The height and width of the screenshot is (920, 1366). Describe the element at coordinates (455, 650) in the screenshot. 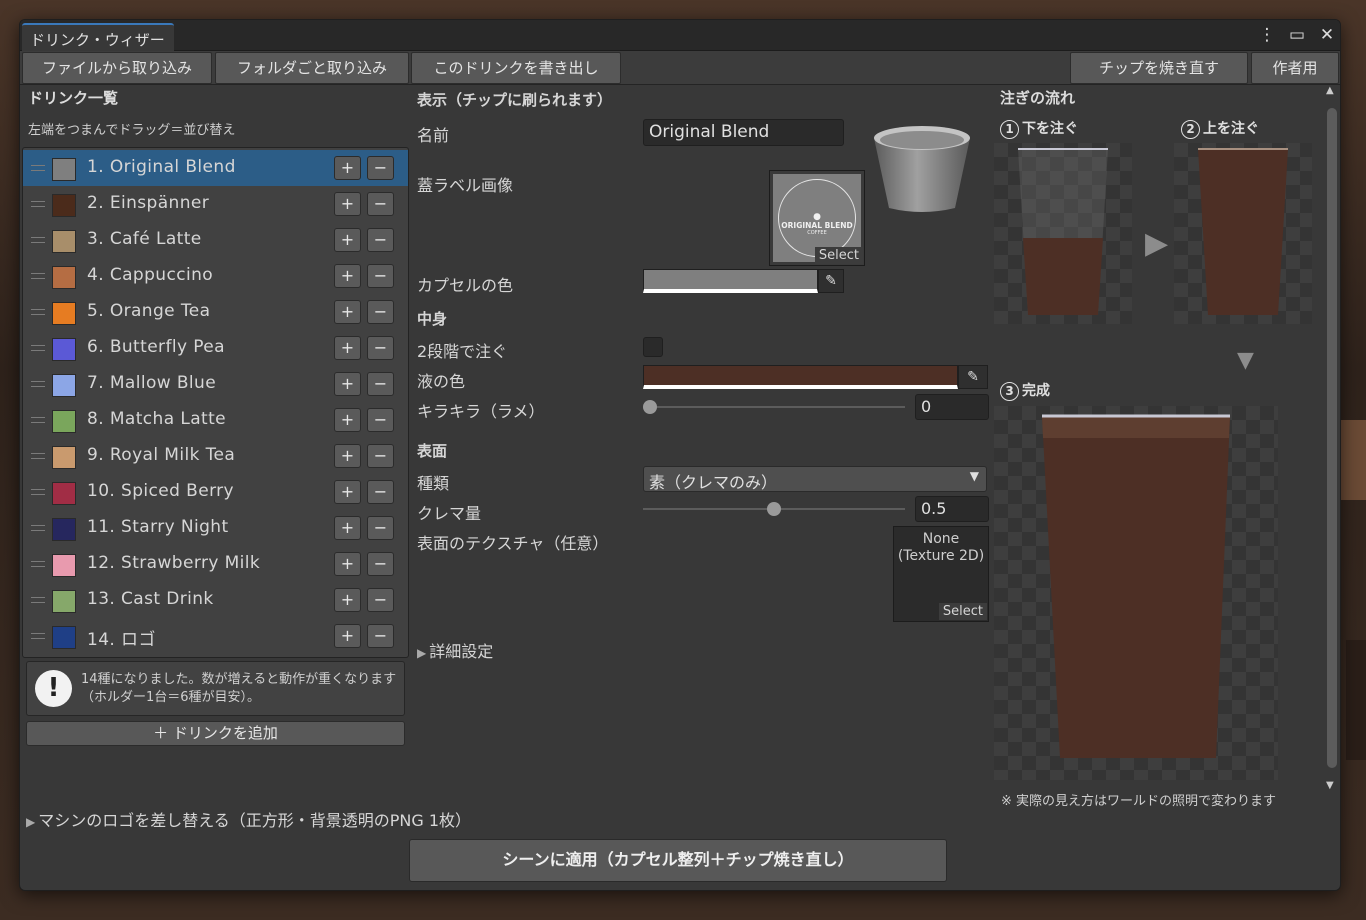

I see `advanced-foldout: ▶ 詳細設定` at that location.